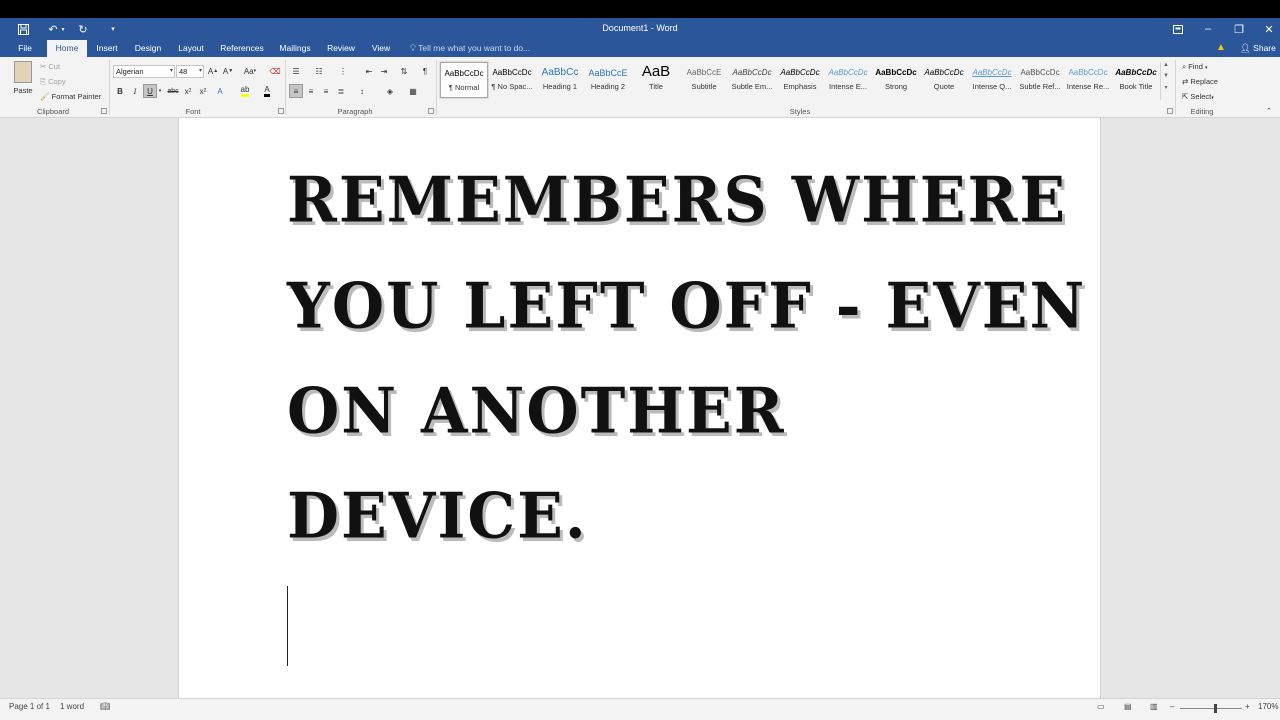 The height and width of the screenshot is (720, 1280). What do you see at coordinates (228, 71) in the screenshot?
I see `shrink-font-icon: A ▼` at bounding box center [228, 71].